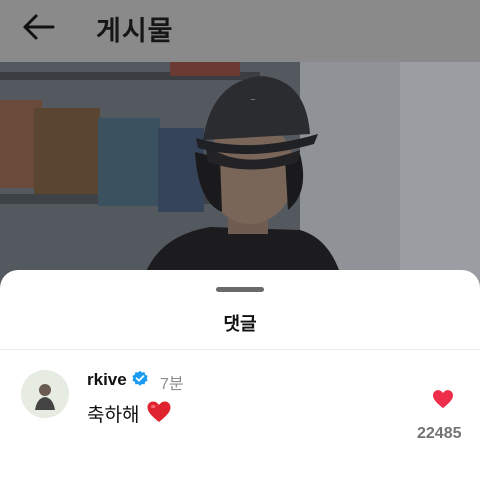 The height and width of the screenshot is (480, 480). Describe the element at coordinates (443, 399) in the screenshot. I see `like-heart-icon` at that location.